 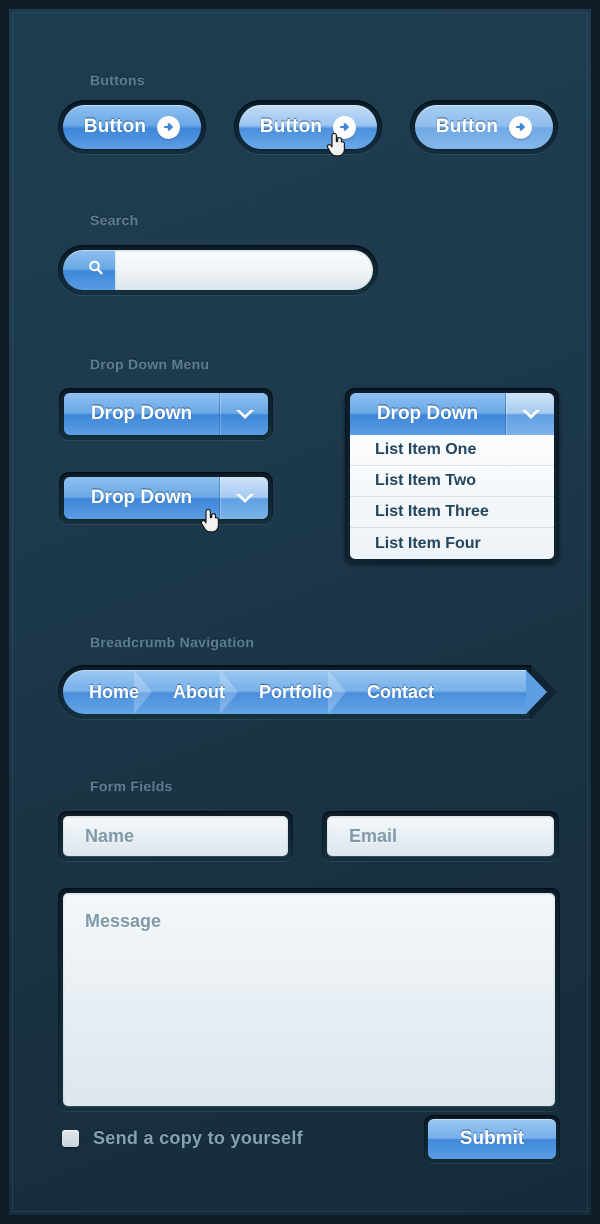 I want to click on dropdown-hover-surface: Drop Down, so click(x=166, y=498).